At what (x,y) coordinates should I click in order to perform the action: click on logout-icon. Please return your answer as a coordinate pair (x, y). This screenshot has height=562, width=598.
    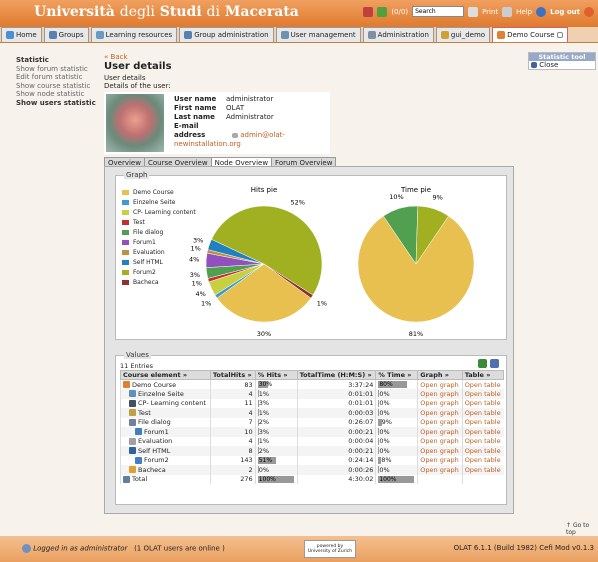
    Looking at the image, I should click on (589, 11).